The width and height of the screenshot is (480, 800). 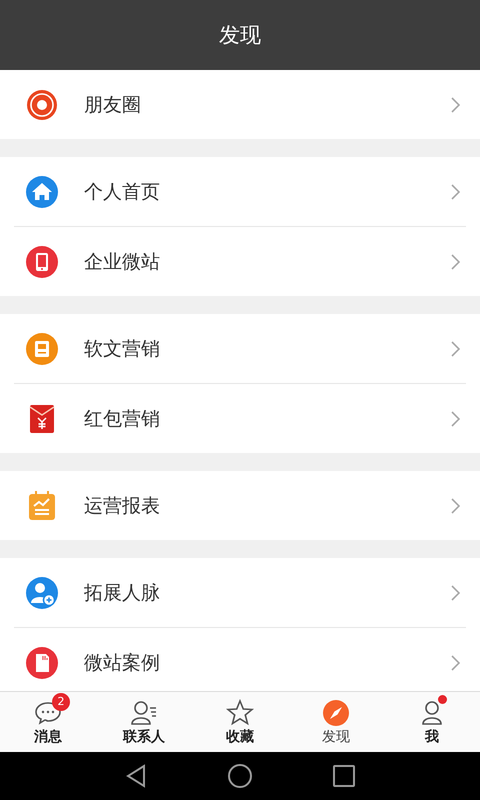 What do you see at coordinates (61, 701) in the screenshot?
I see `unread-badge: 2` at bounding box center [61, 701].